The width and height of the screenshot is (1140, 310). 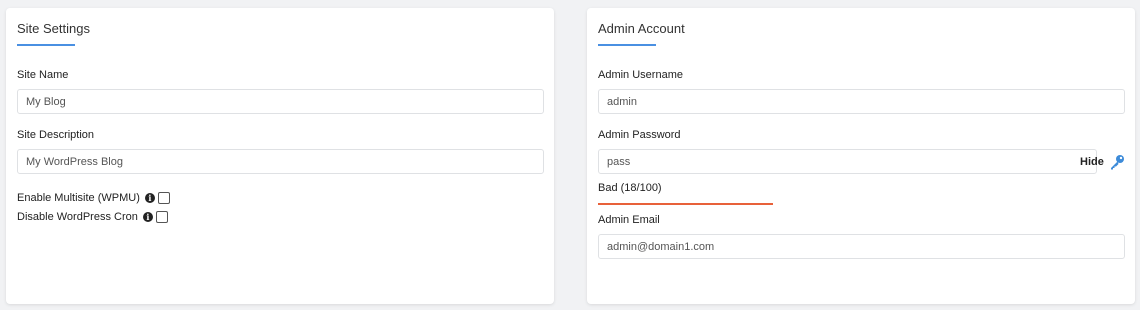 I want to click on disable-cron-row: Disable WordPress Cron i, so click(x=92, y=217).